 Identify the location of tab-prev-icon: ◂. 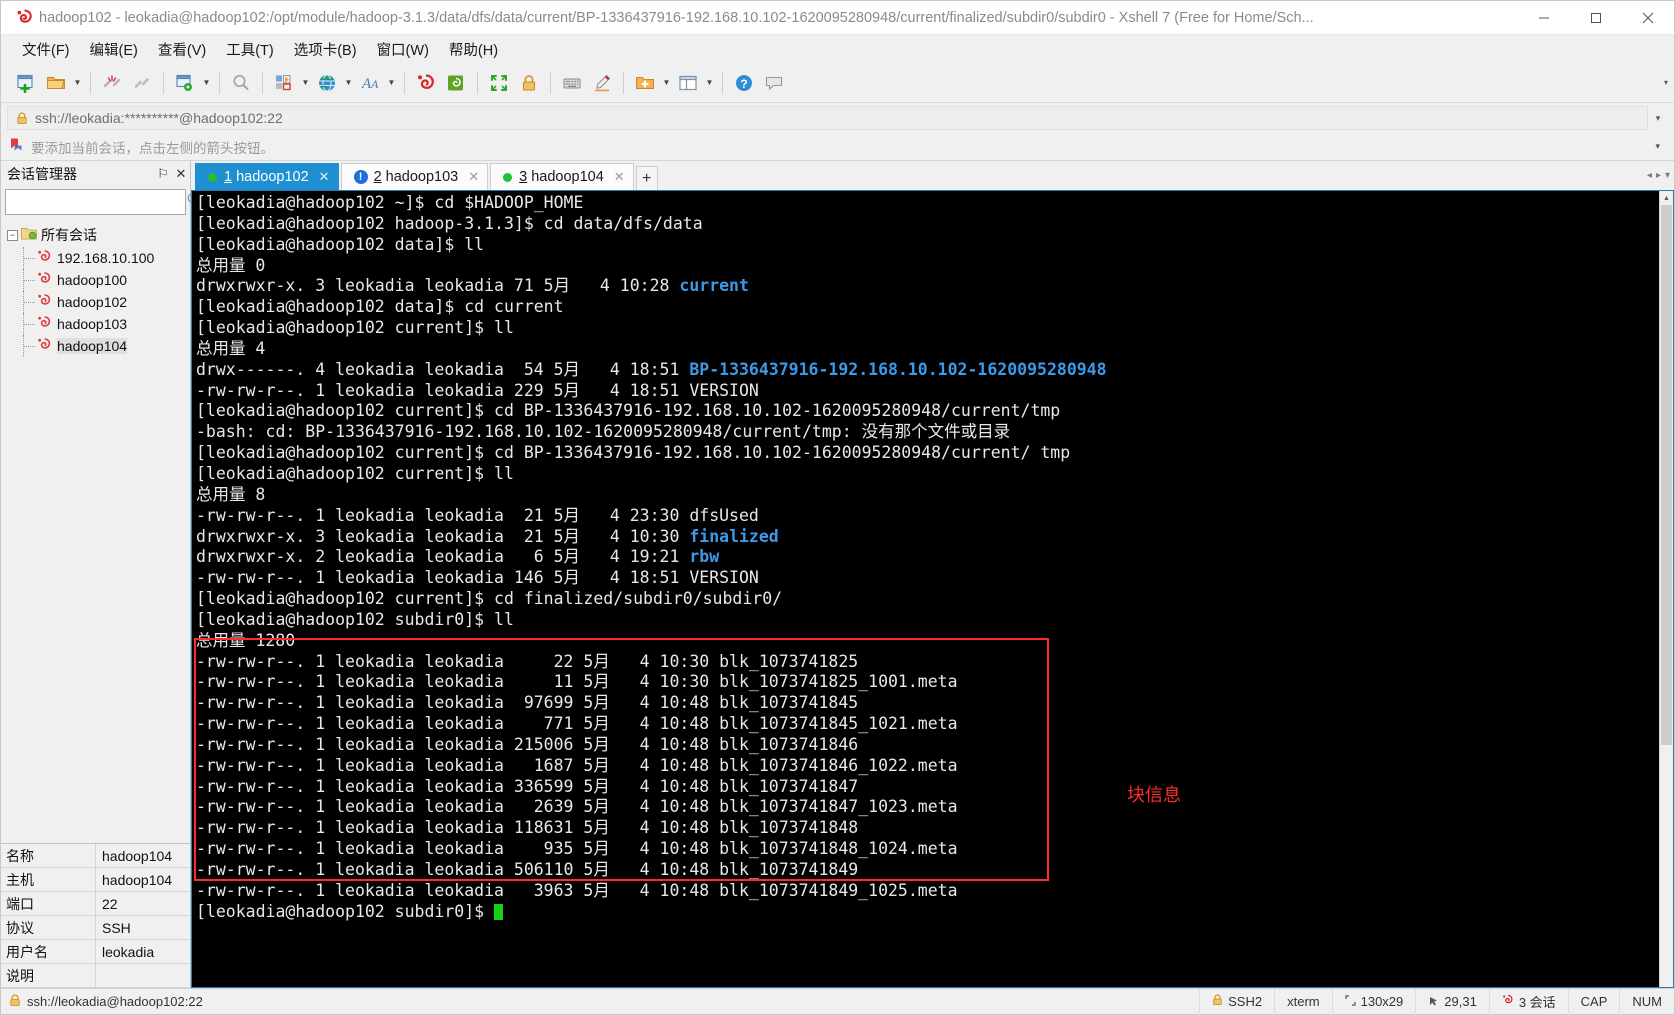
(1649, 175).